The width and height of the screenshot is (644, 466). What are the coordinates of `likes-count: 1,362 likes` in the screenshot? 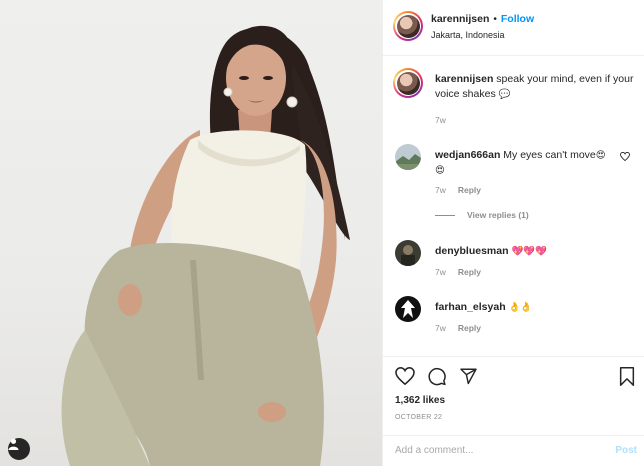 It's located at (420, 400).